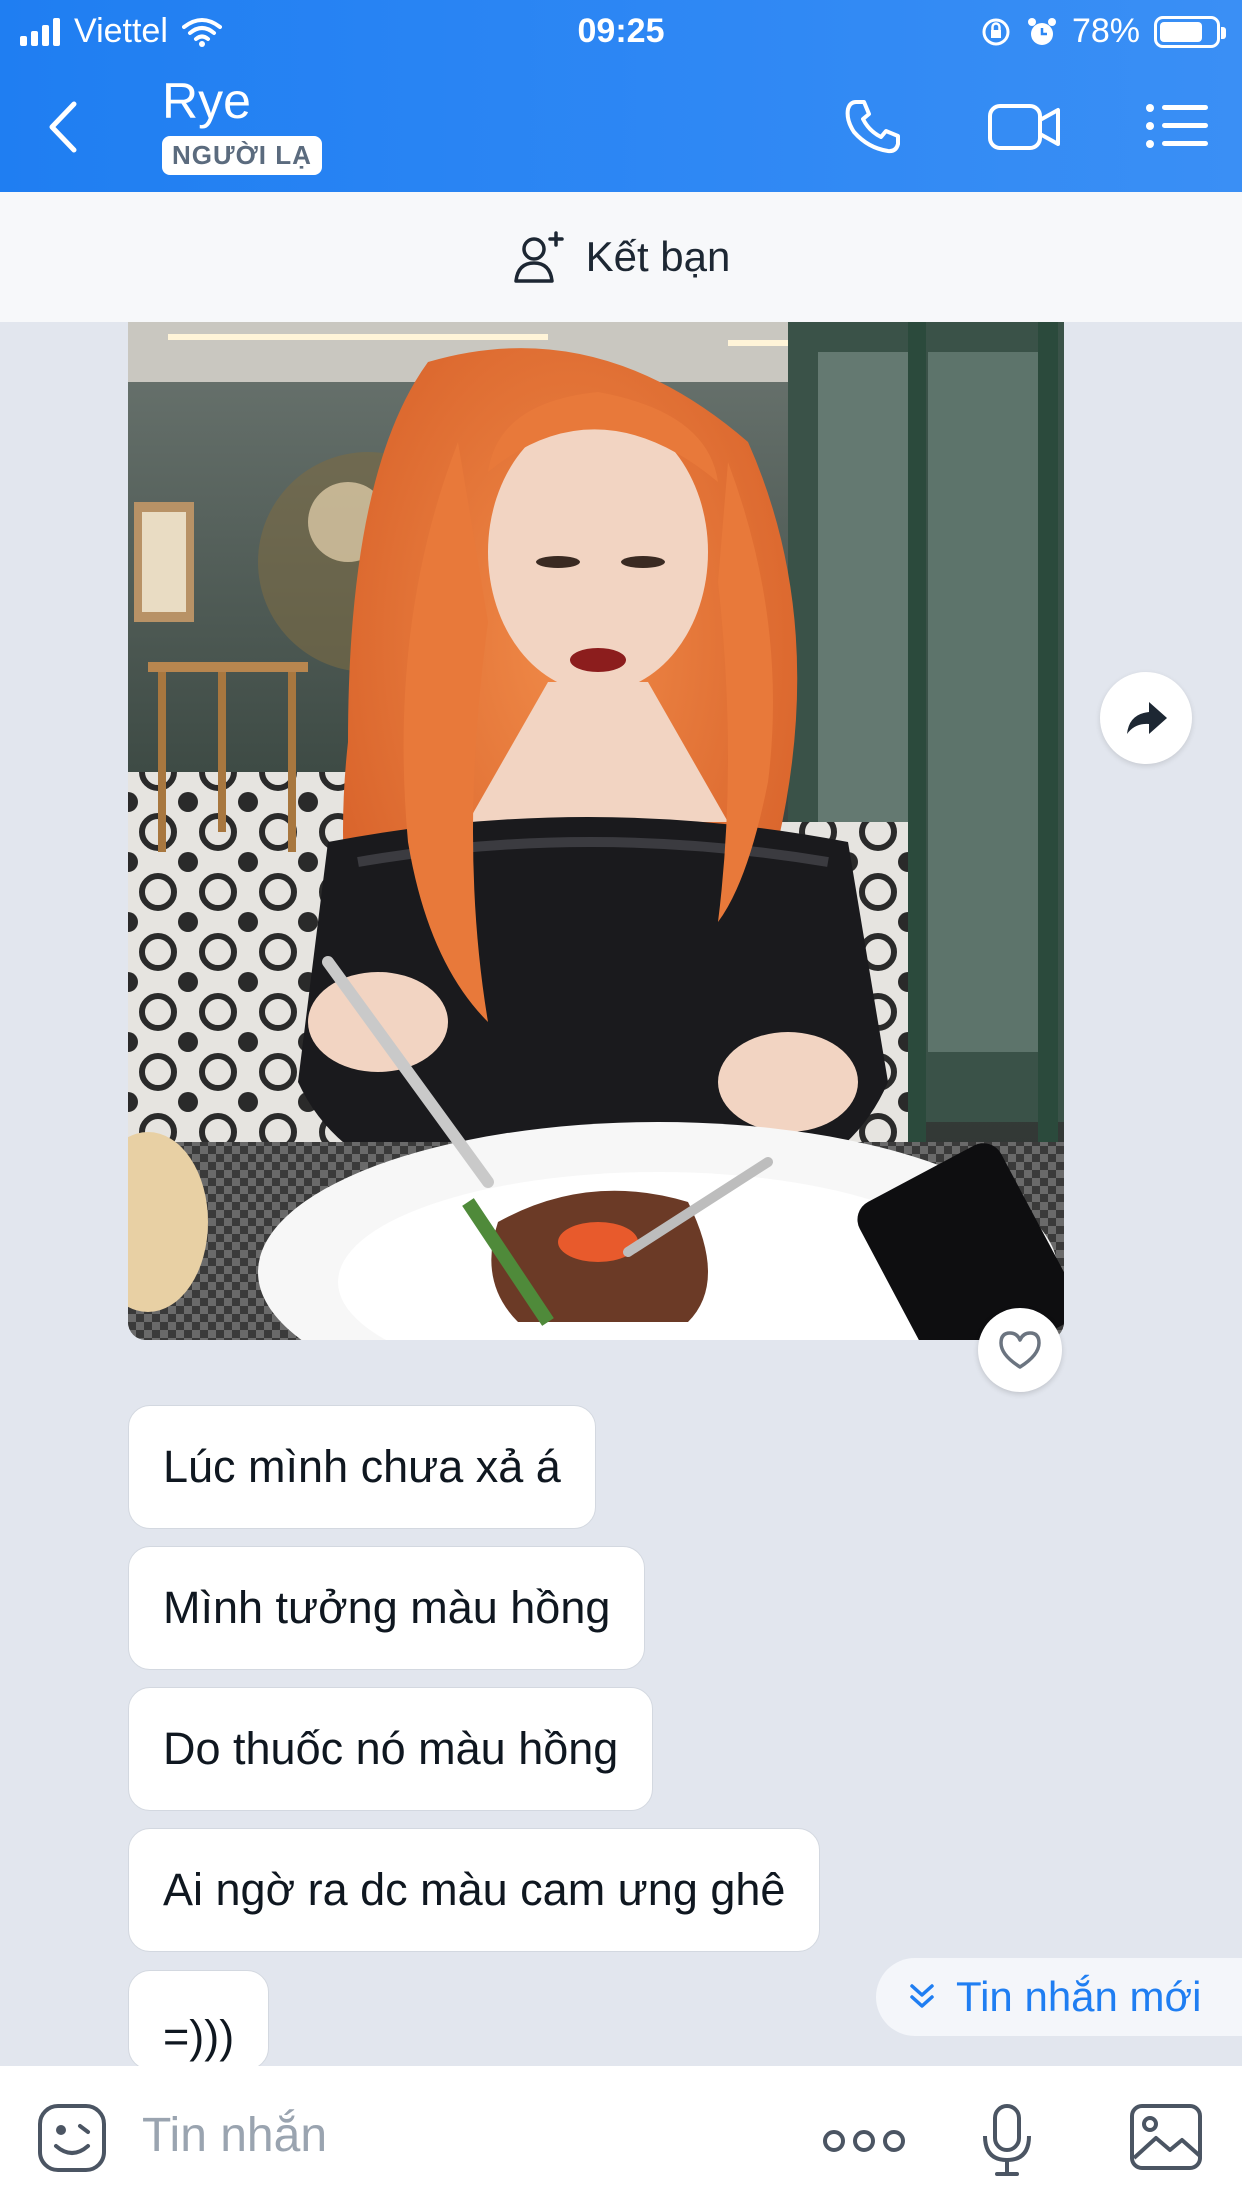  What do you see at coordinates (234, 2135) in the screenshot?
I see `message-input: Tin nhắn` at bounding box center [234, 2135].